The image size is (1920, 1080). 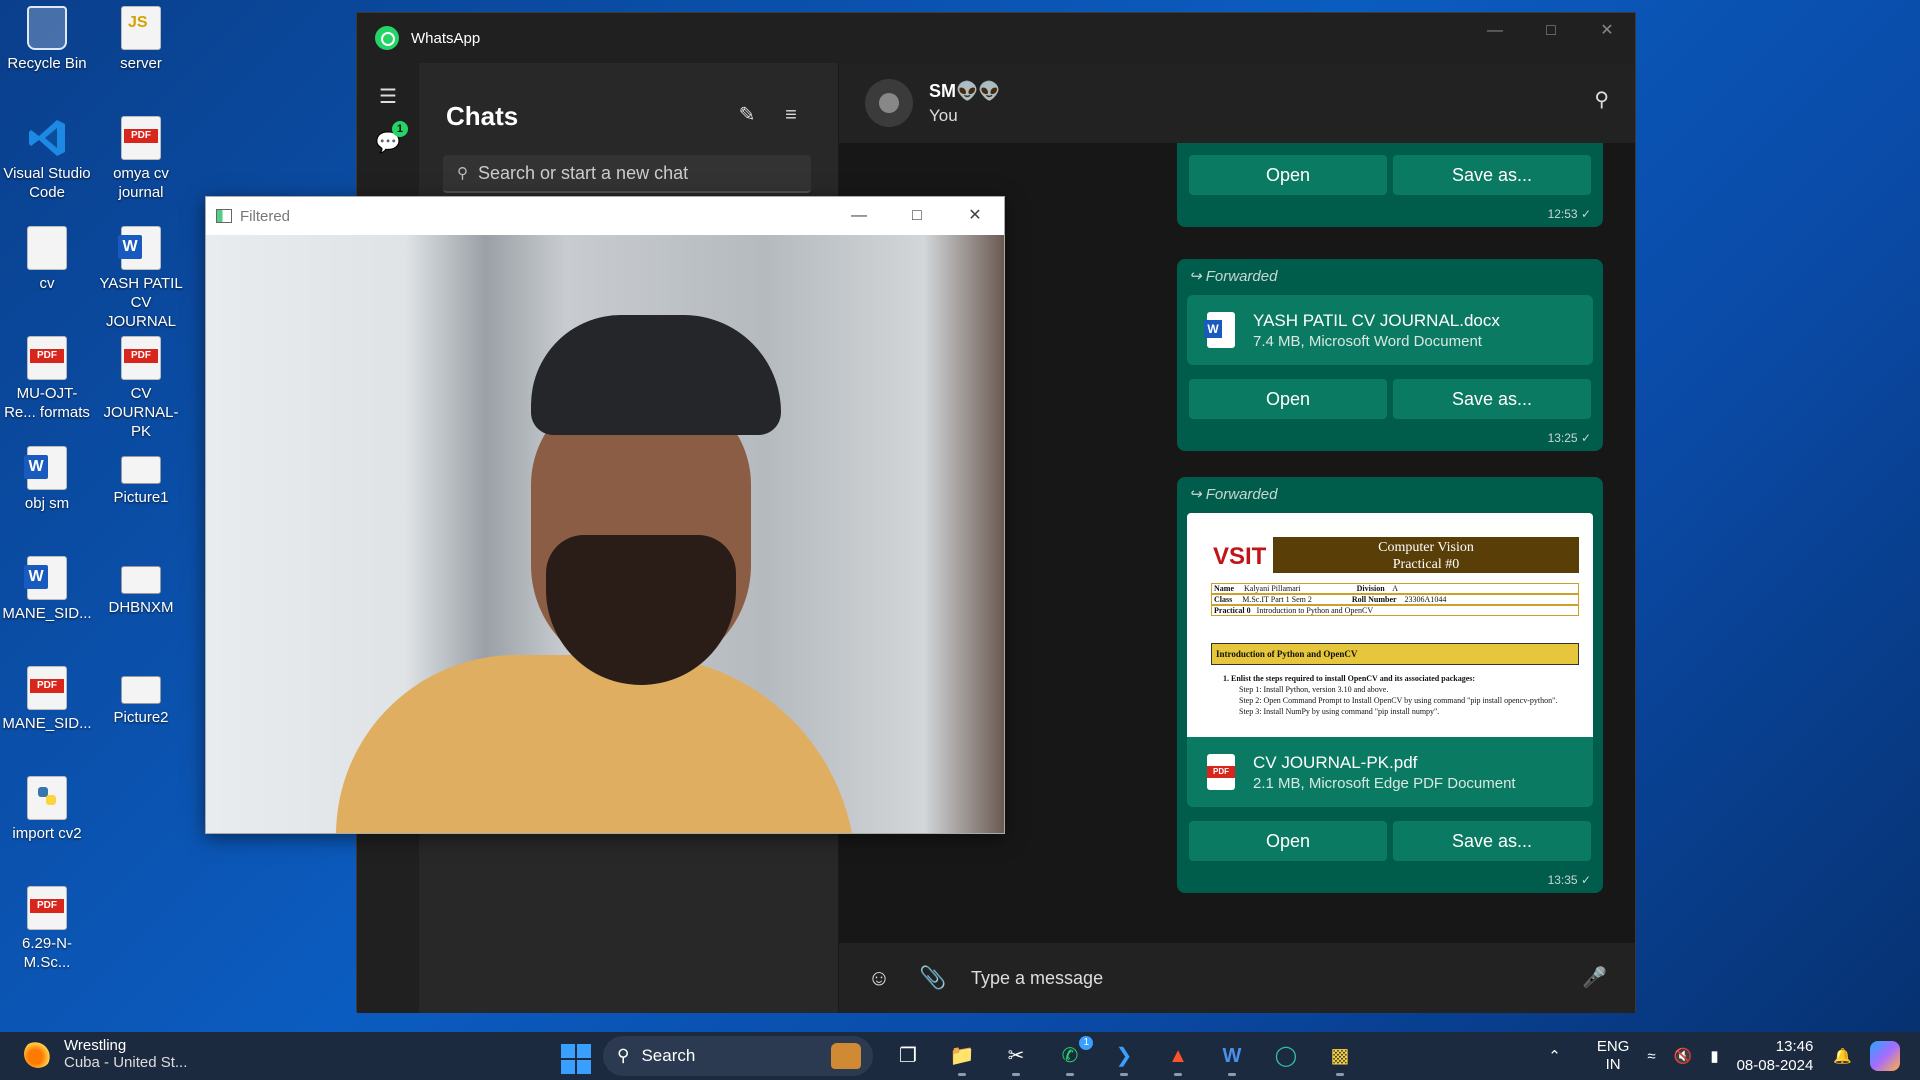 What do you see at coordinates (1683, 1056) in the screenshot?
I see `volume-muted-icon: 🔇` at bounding box center [1683, 1056].